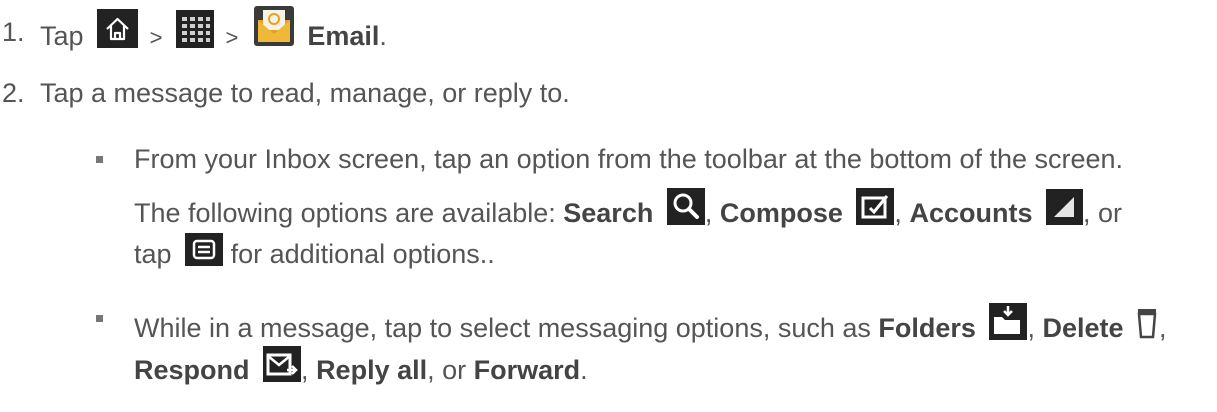 This screenshot has height=412, width=1217. What do you see at coordinates (1147, 322) in the screenshot?
I see `trash-icon` at bounding box center [1147, 322].